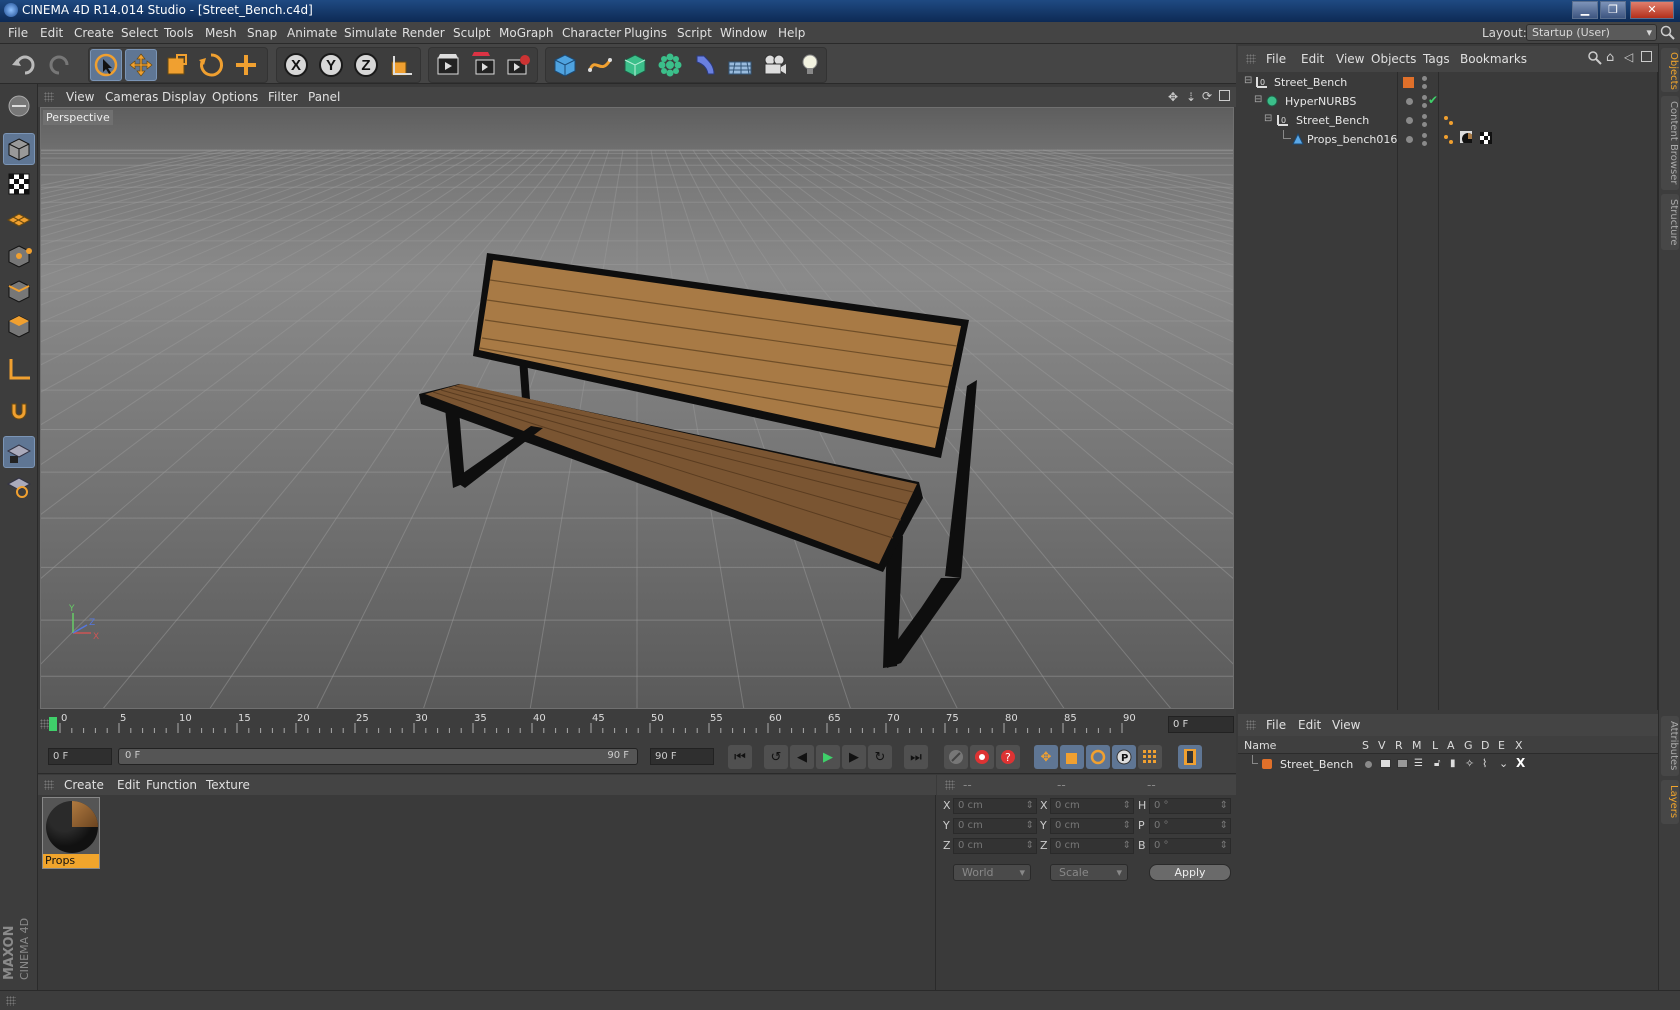 Image resolution: width=1680 pixels, height=1010 pixels. I want to click on coord-rot-p-field: 0 °, so click(1190, 826).